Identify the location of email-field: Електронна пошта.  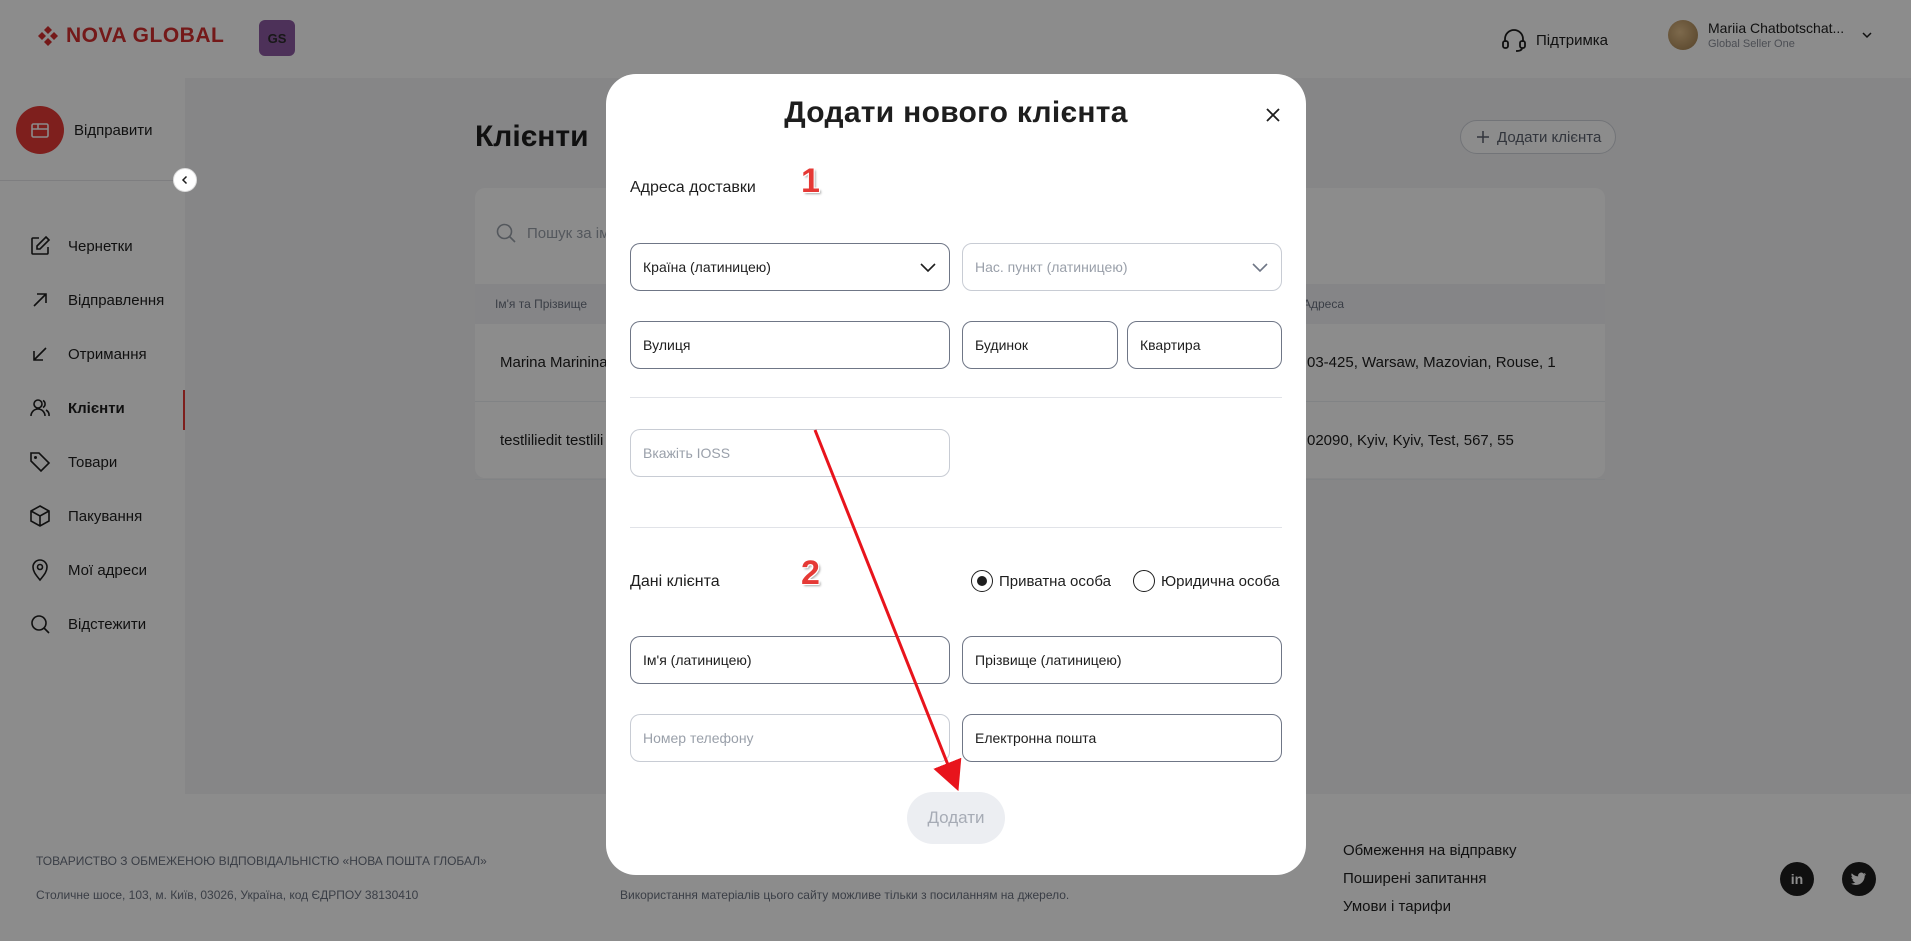
(1122, 738).